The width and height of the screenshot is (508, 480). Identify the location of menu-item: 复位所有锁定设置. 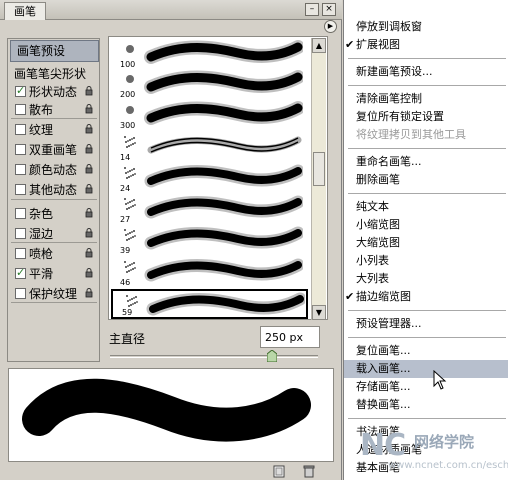
(426, 117).